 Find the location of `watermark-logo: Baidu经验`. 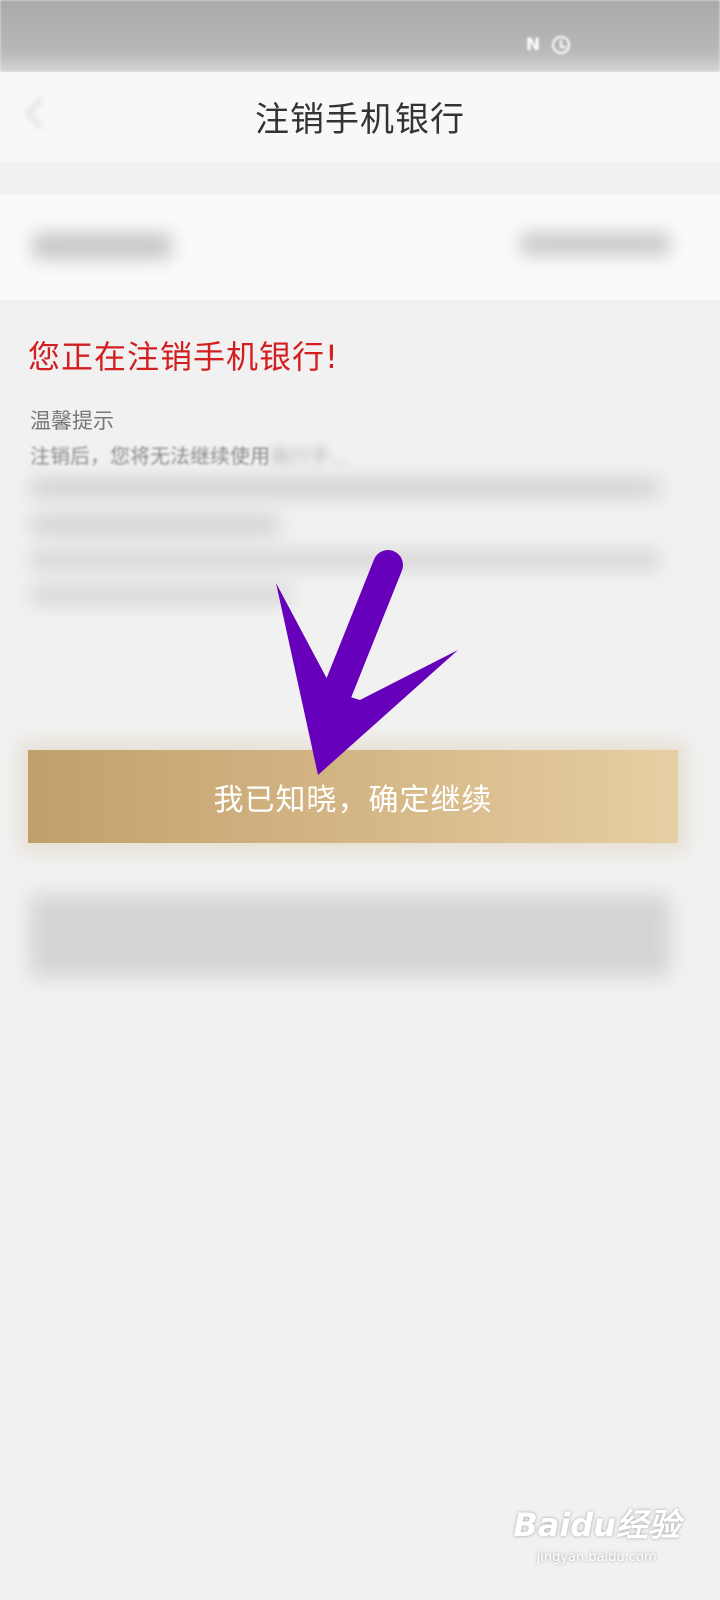

watermark-logo: Baidu经验 is located at coordinates (596, 1525).